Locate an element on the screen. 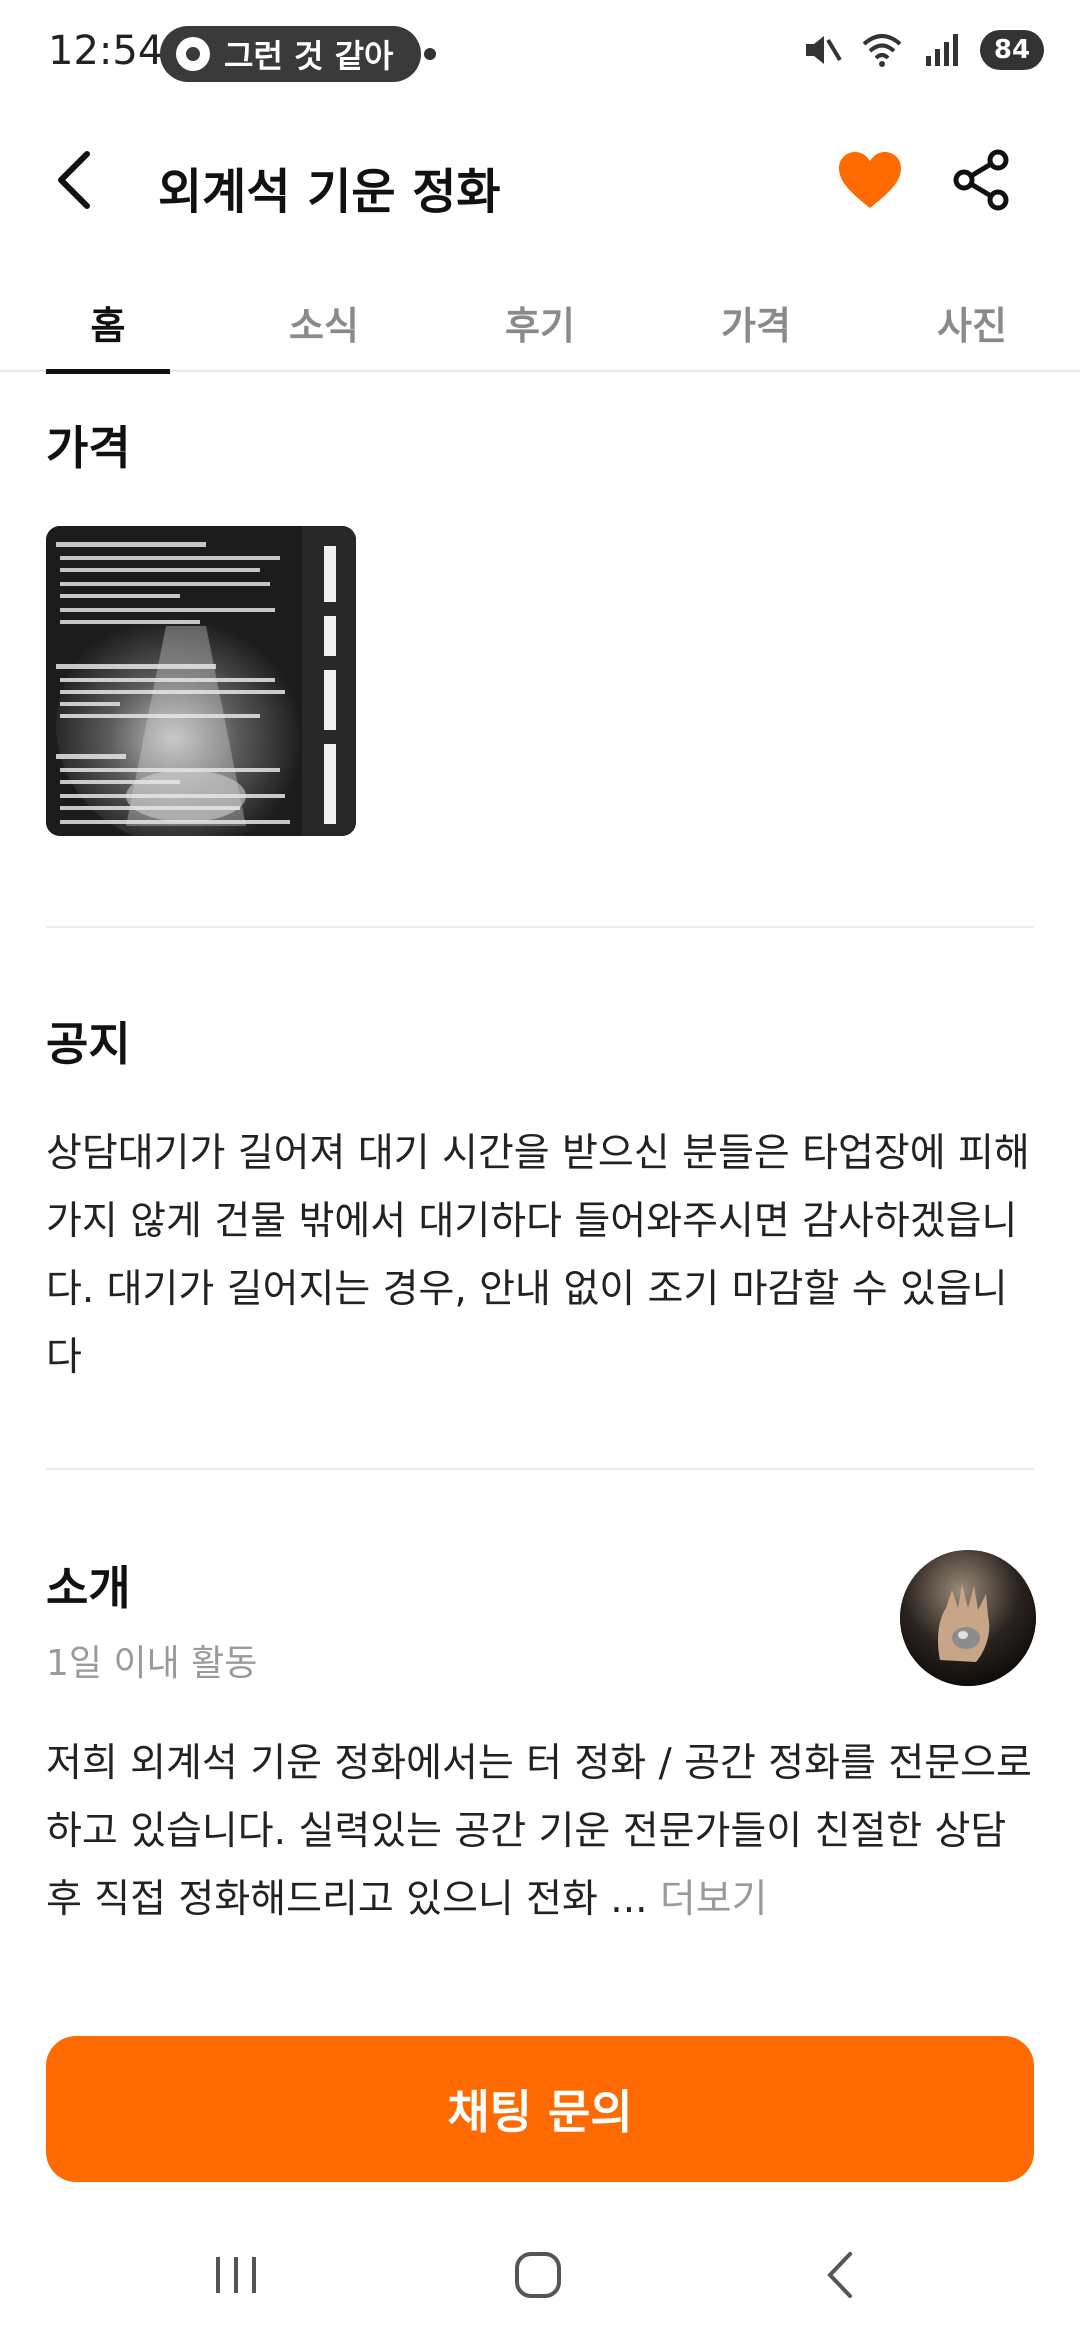 The height and width of the screenshot is (2340, 1080). tab-photos-label: 사진 is located at coordinates (972, 325).